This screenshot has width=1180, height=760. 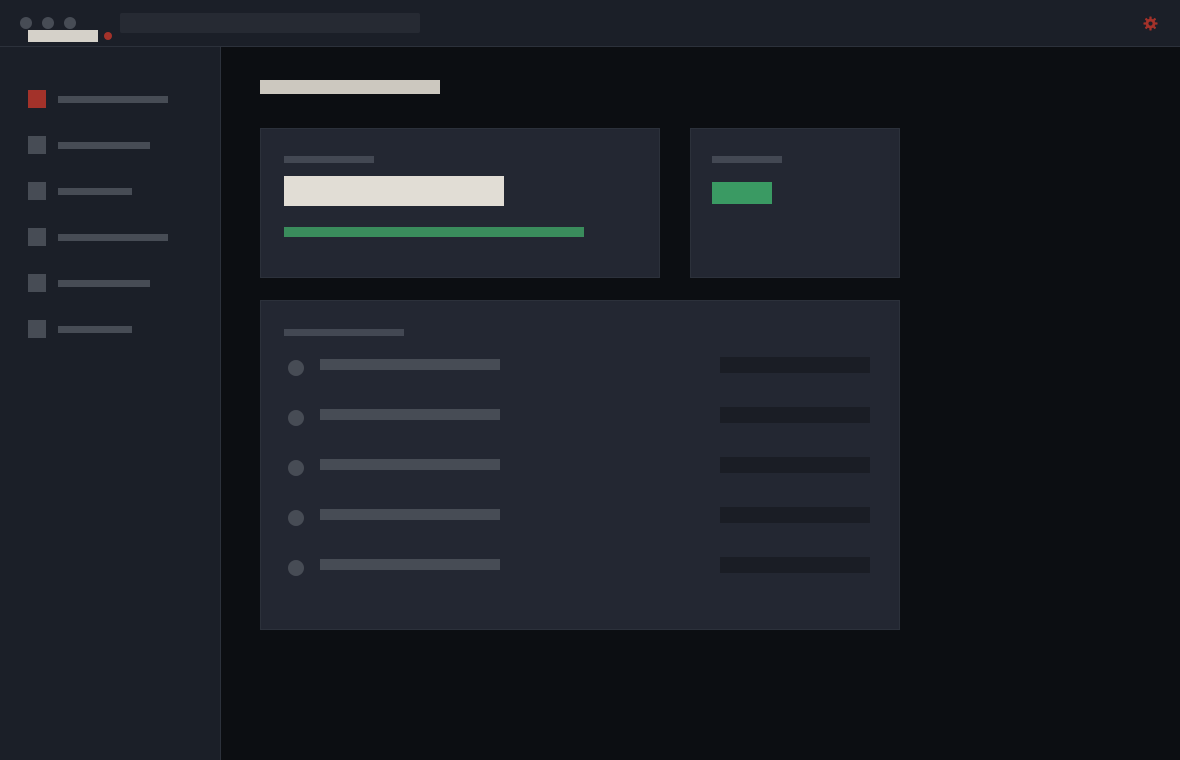 I want to click on page-title, so click(x=350, y=87).